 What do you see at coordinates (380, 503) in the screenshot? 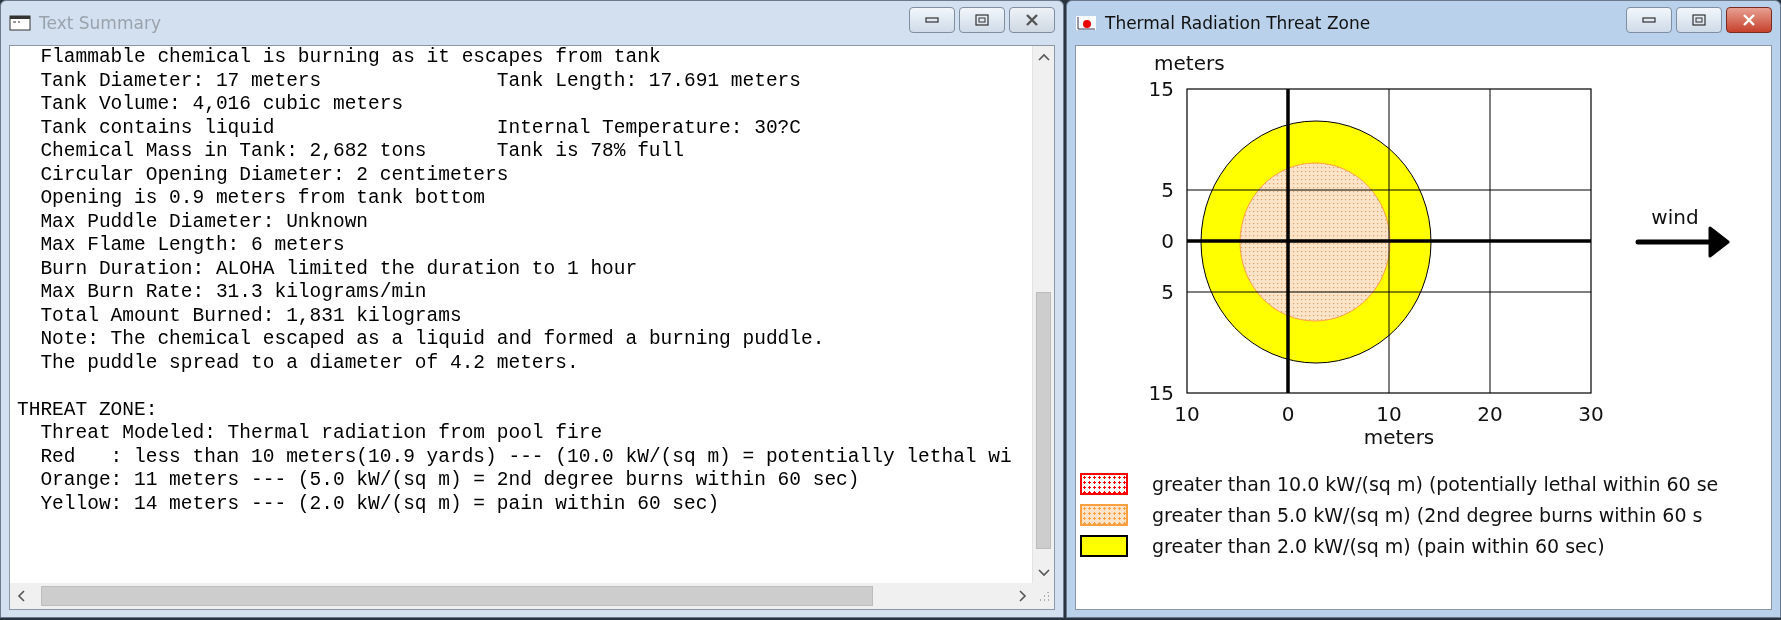
I see `text-line: Yellow: 14 meters --- (2.0 kW/(sq m) = pain within 60 sec)` at bounding box center [380, 503].